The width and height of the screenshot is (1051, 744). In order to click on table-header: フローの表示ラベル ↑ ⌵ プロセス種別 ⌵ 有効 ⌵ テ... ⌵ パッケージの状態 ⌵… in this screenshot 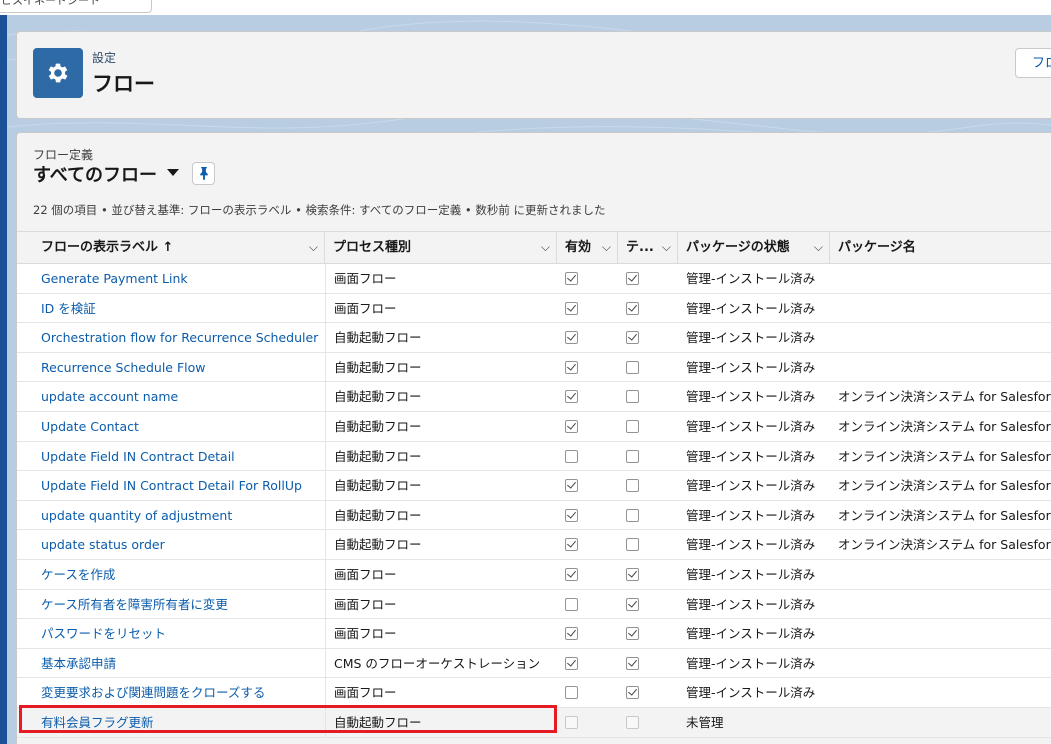, I will do `click(534, 247)`.